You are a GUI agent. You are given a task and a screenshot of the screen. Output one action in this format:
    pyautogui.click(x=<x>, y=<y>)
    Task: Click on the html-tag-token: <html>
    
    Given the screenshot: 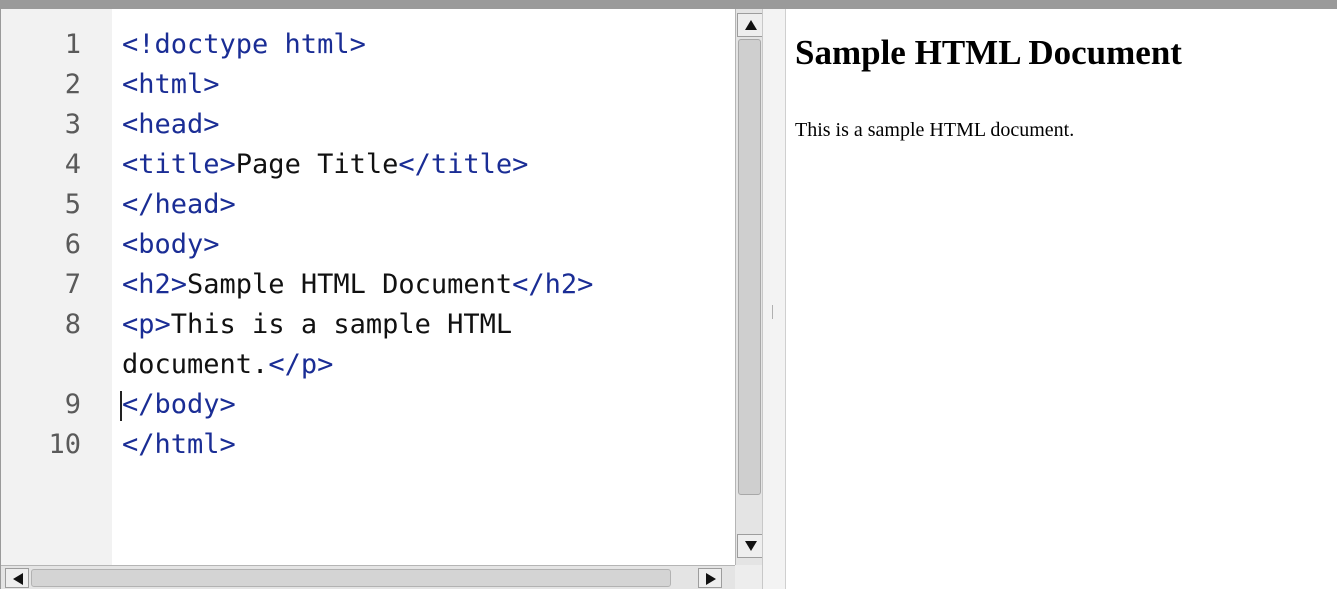 What is the action you would take?
    pyautogui.click(x=171, y=84)
    